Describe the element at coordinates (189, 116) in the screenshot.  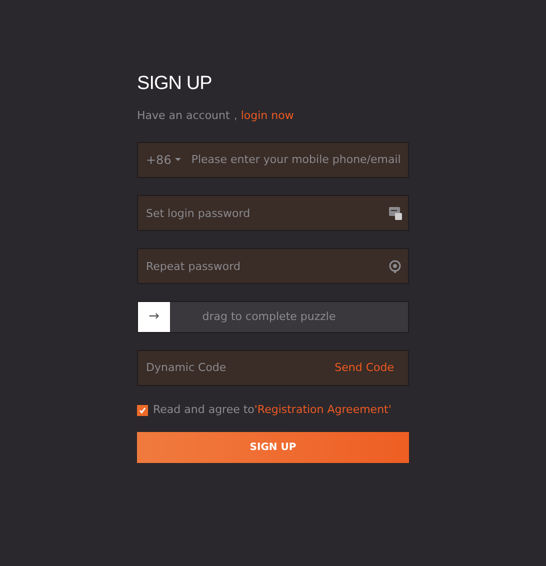
I see `account-prompt: Have an account，` at that location.